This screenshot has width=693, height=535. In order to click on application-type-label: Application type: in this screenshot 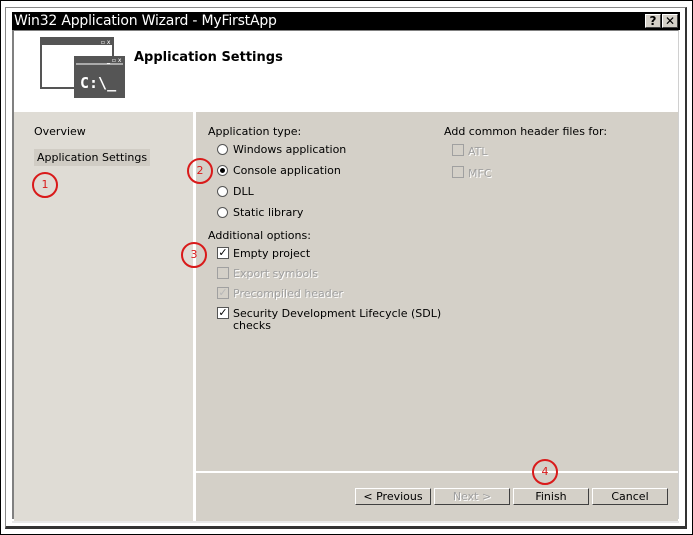, I will do `click(255, 131)`.